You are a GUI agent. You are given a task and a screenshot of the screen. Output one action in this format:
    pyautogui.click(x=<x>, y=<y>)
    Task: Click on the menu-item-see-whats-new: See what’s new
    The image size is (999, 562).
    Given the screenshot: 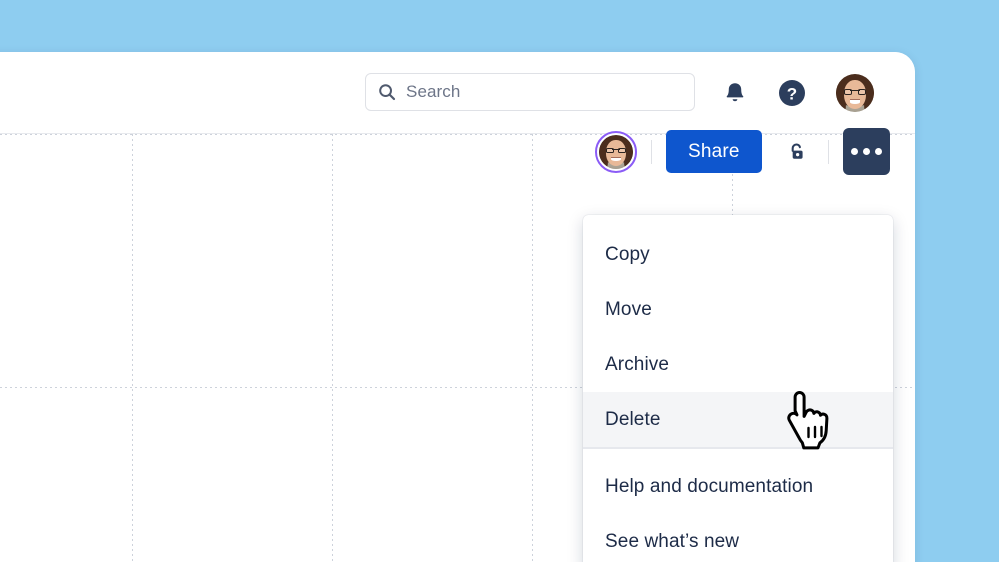 What is the action you would take?
    pyautogui.click(x=738, y=538)
    